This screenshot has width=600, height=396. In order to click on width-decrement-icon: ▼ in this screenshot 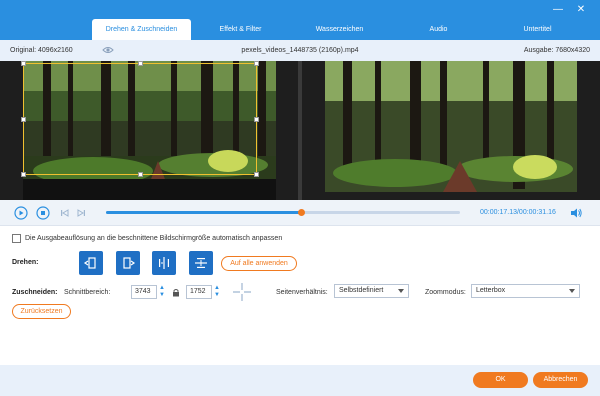, I will do `click(162, 295)`.